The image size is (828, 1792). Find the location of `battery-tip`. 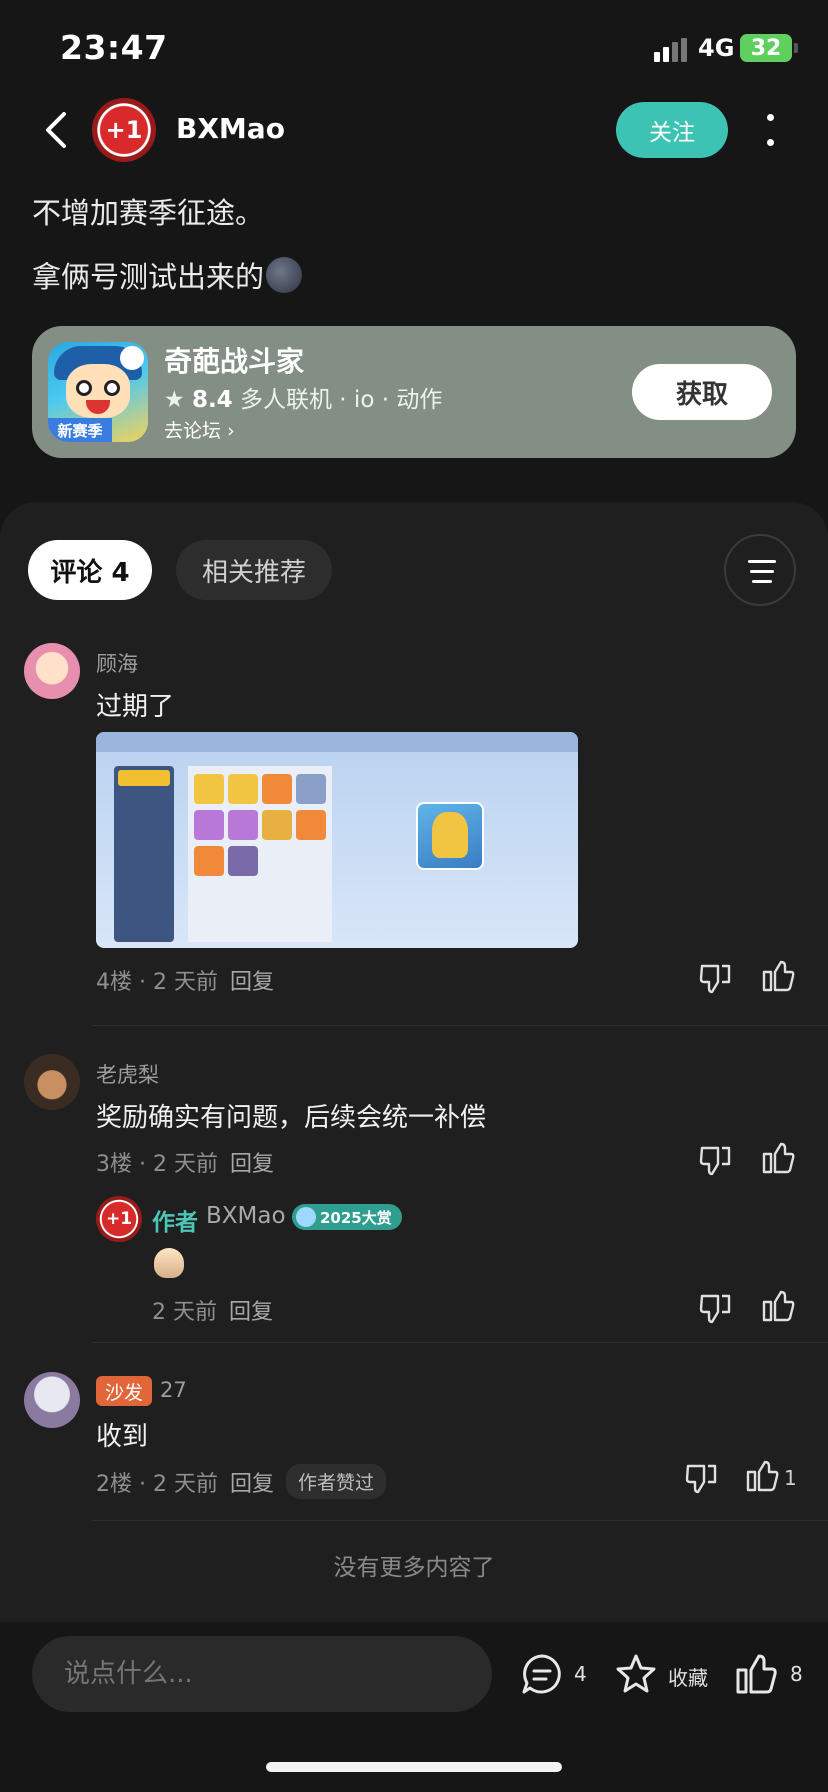

battery-tip is located at coordinates (796, 48).